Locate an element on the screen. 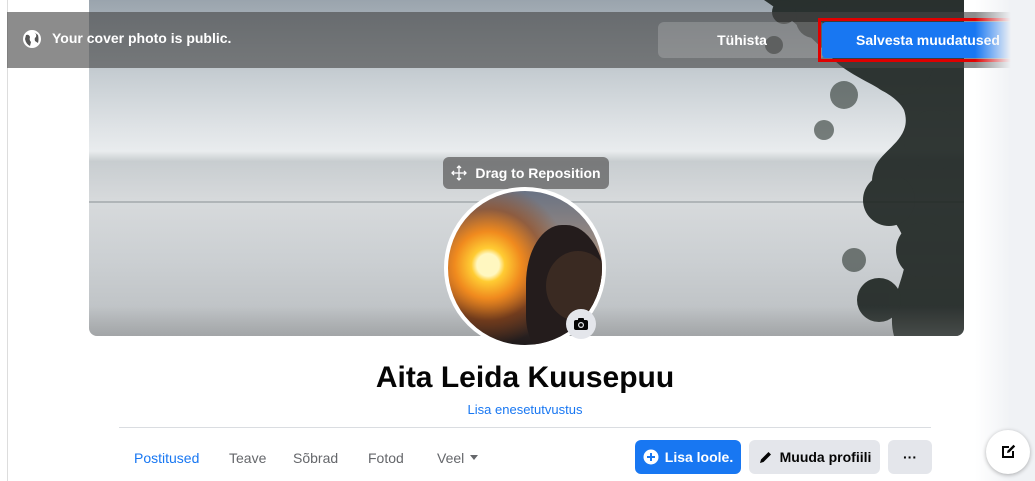 This screenshot has width=1035, height=481. cancel-button: Tühista is located at coordinates (742, 40).